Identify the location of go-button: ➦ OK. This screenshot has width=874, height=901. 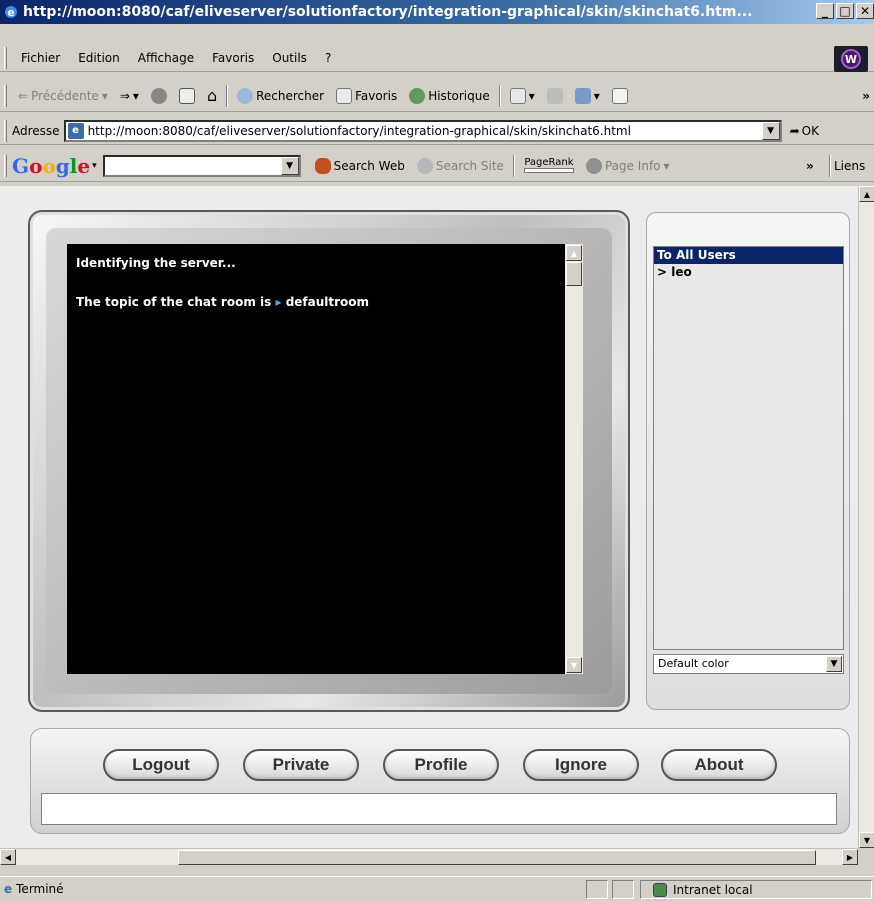
(804, 131).